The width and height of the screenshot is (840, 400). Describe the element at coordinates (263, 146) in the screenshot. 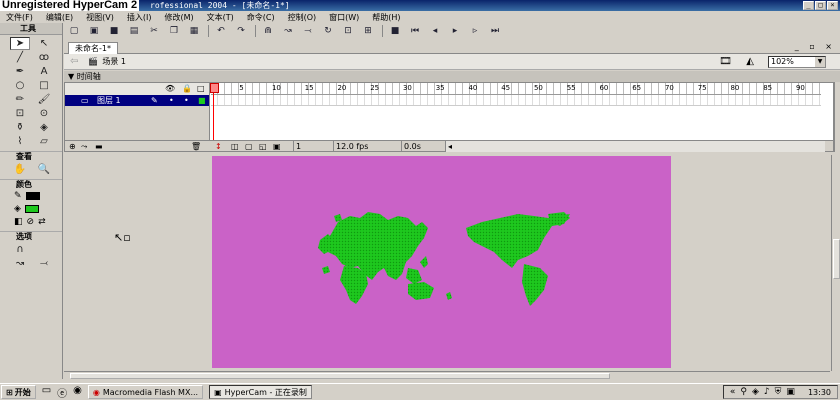

I see `edit-multiple-frames-icon: ◱` at that location.